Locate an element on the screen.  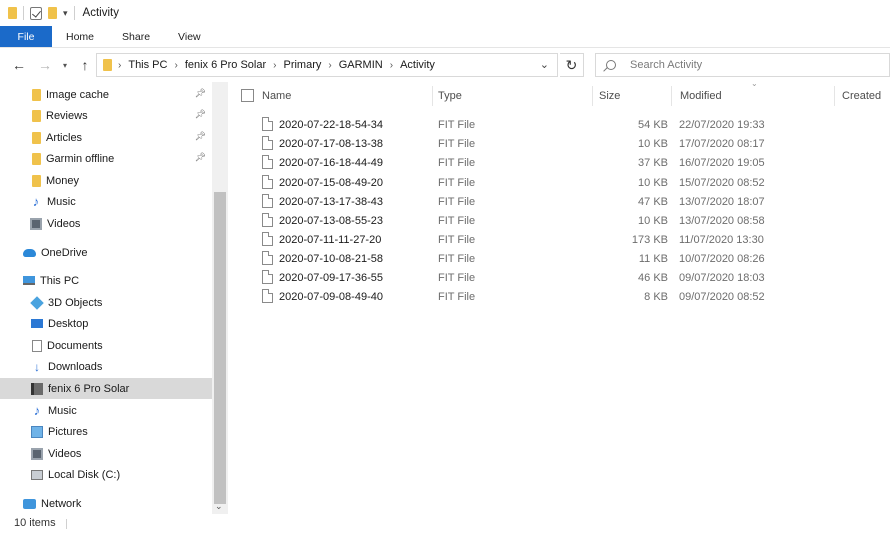
new-folder-icon is located at coordinates (52, 13).